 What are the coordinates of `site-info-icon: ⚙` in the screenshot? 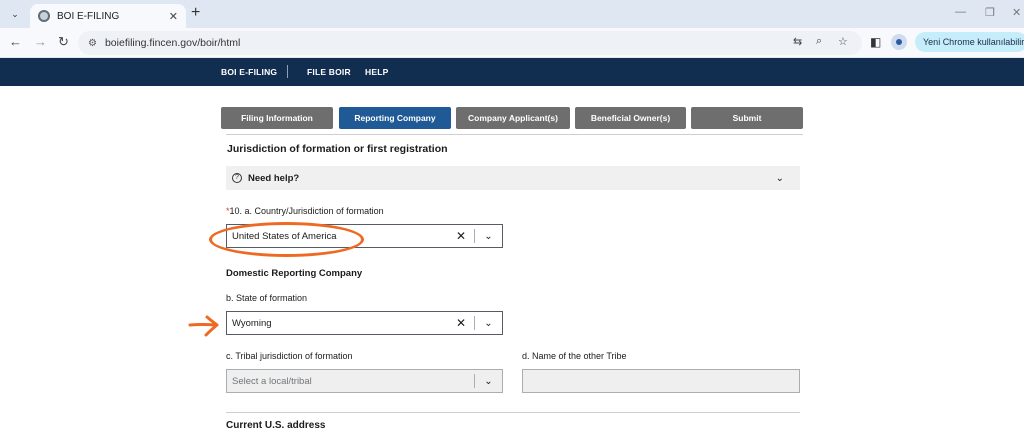 It's located at (92, 43).